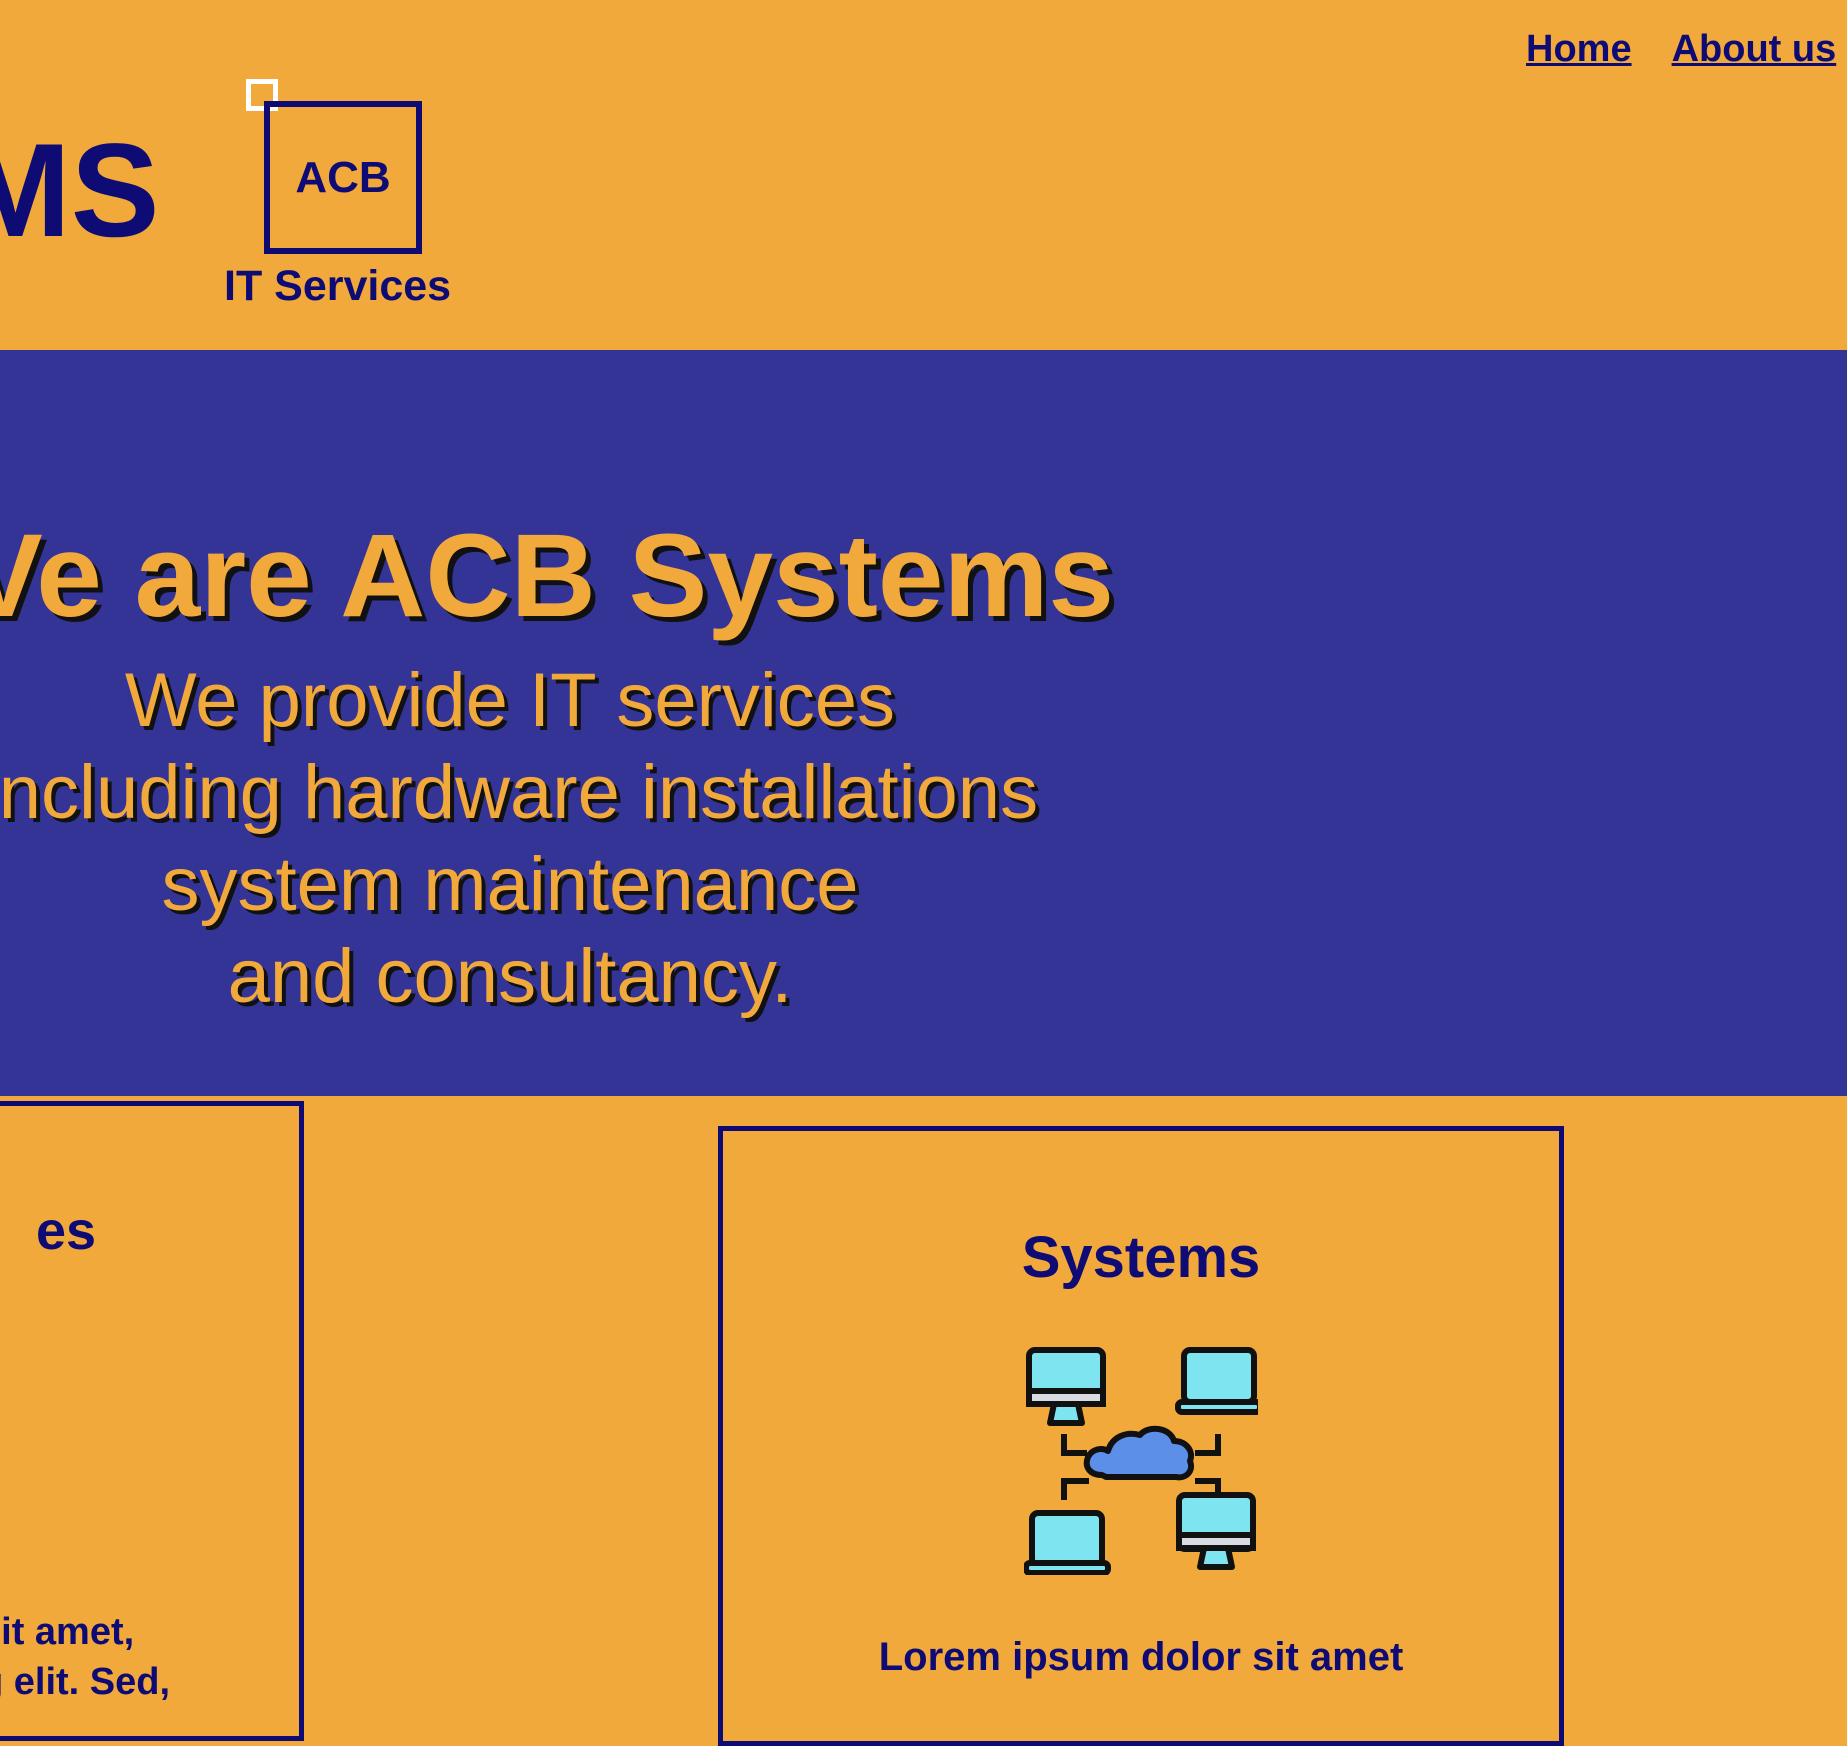  Describe the element at coordinates (338, 286) in the screenshot. I see `logo-caption: IT Services` at that location.